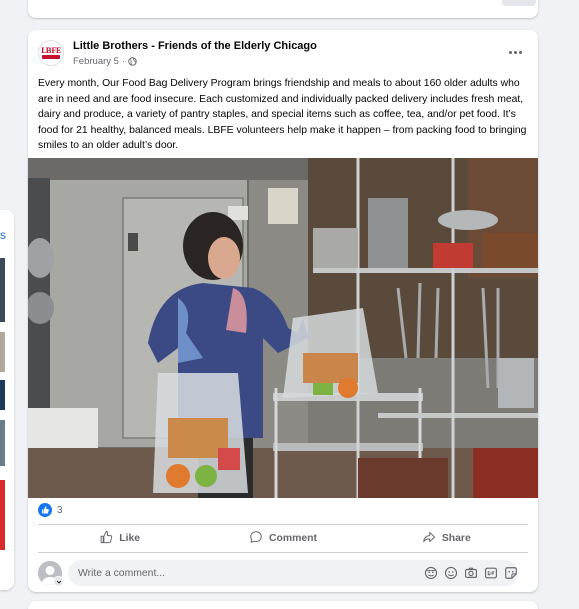  Describe the element at coordinates (519, 3) in the screenshot. I see `previous-post-action-button` at that location.